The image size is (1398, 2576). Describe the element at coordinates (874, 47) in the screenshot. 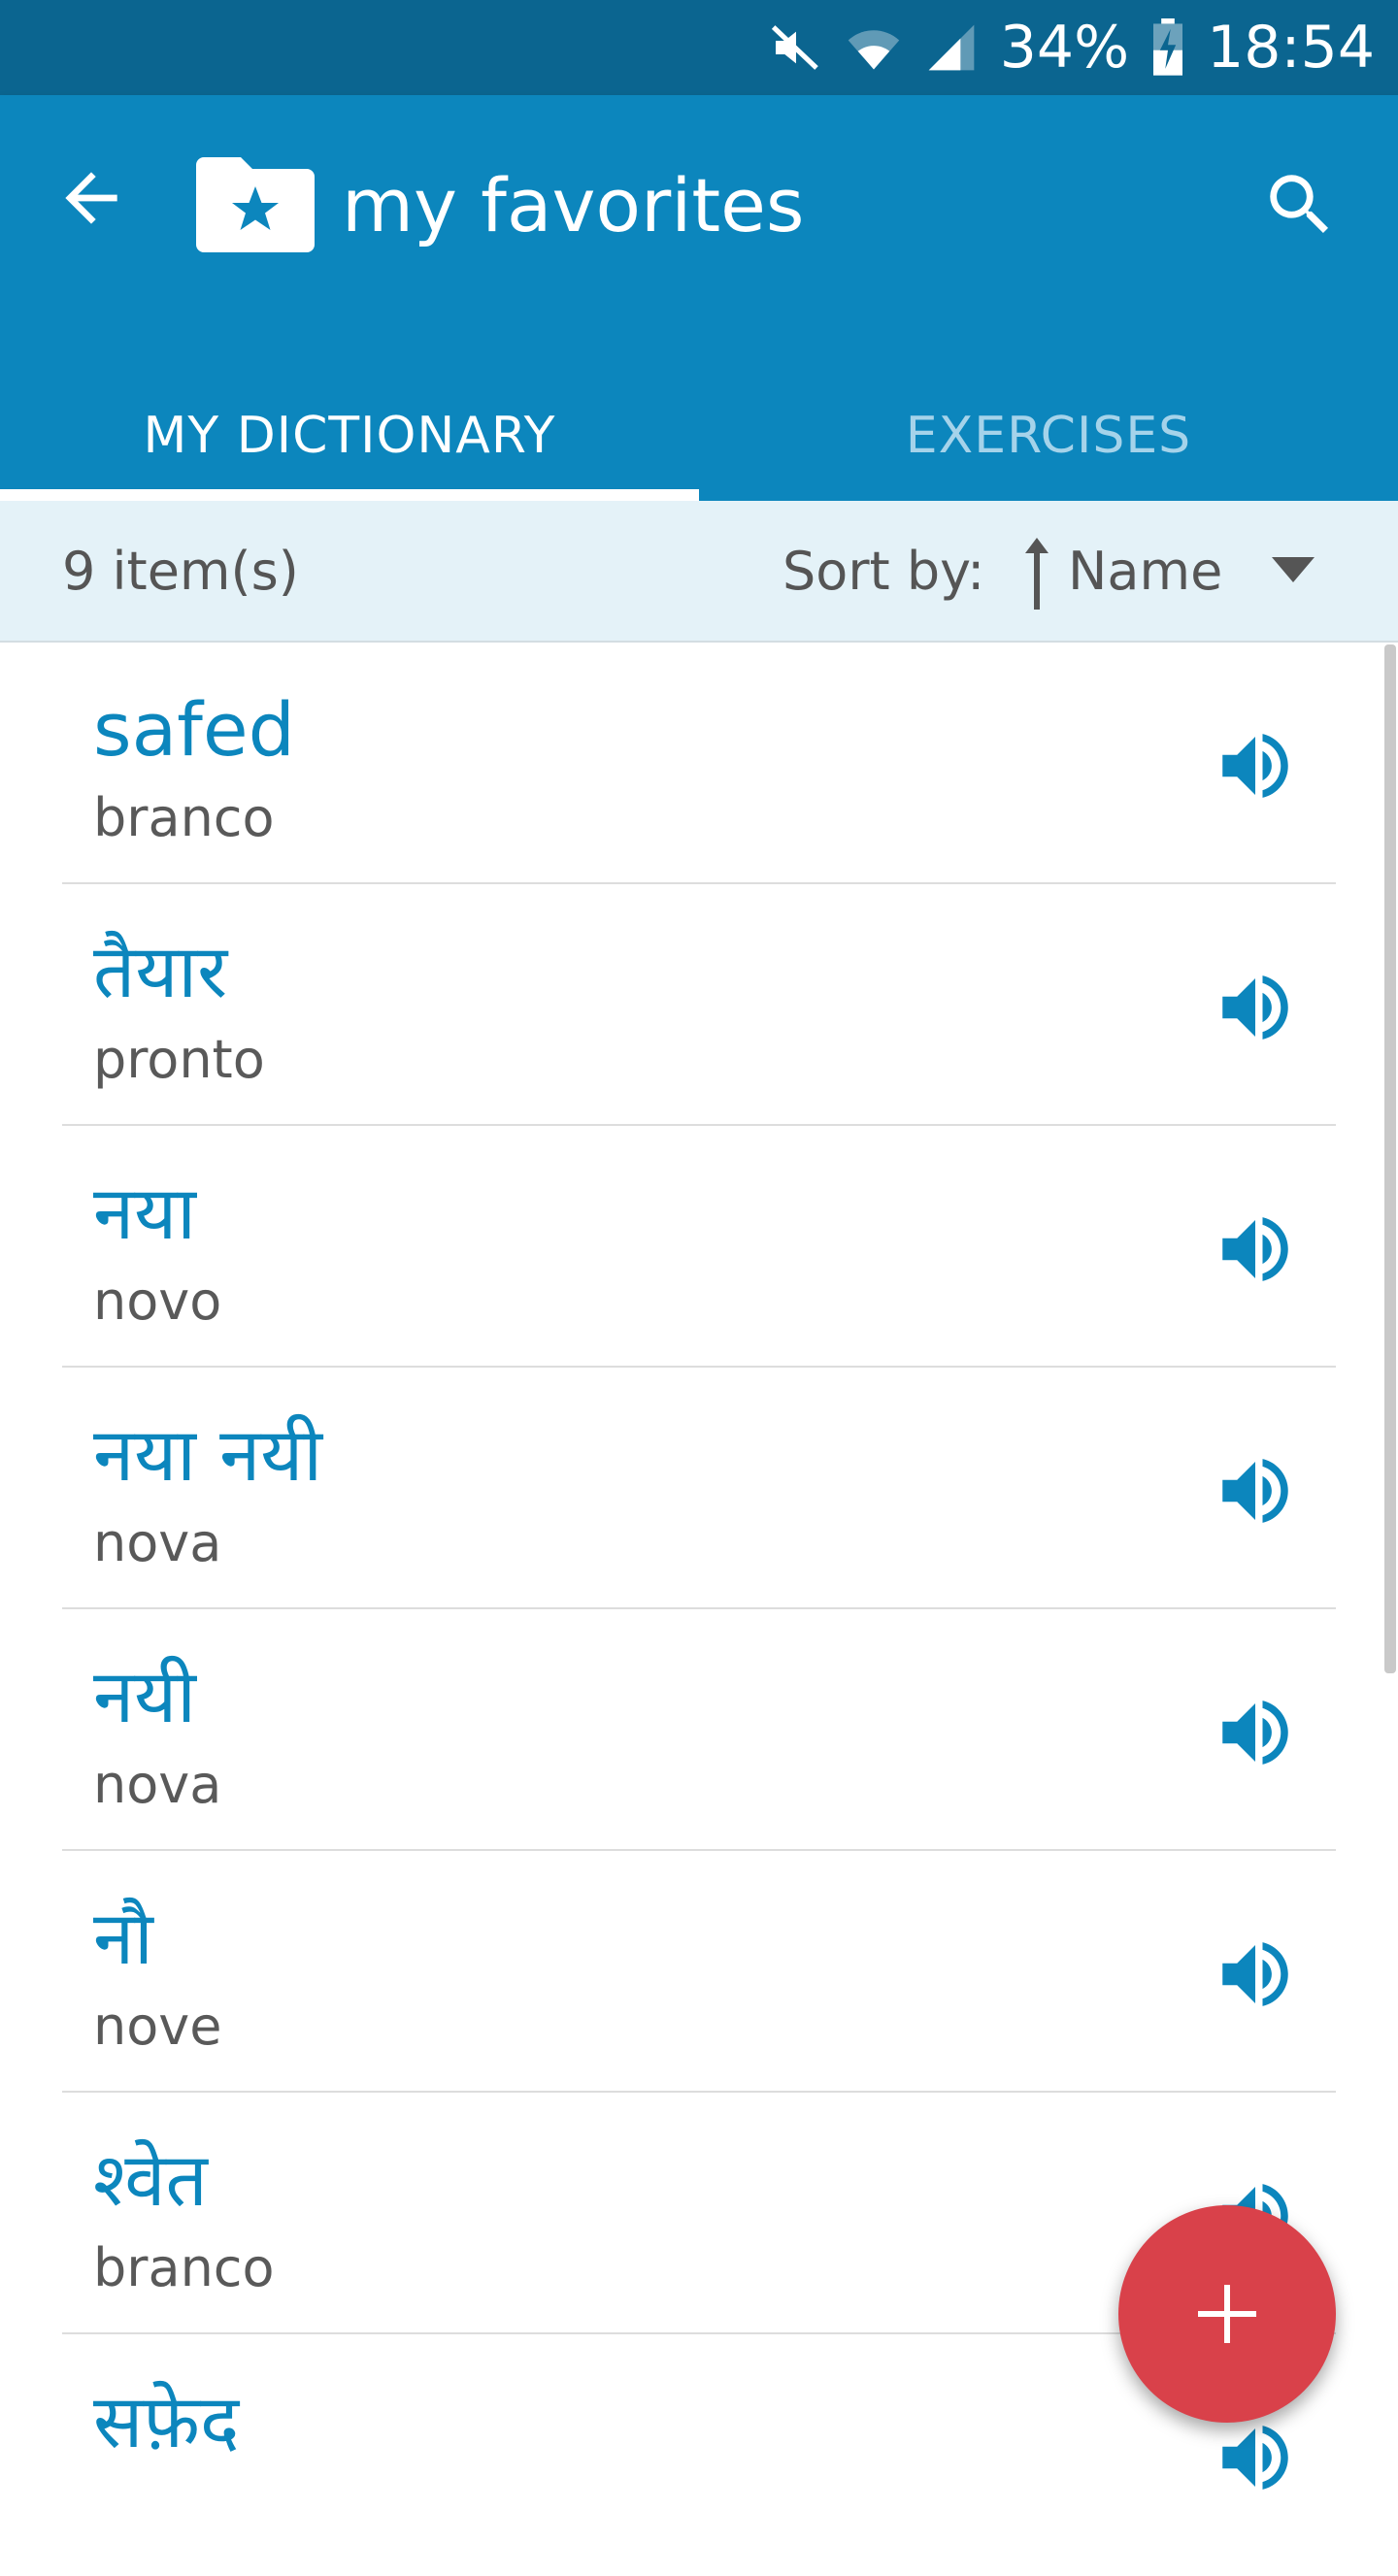

I see `wifi-icon` at that location.